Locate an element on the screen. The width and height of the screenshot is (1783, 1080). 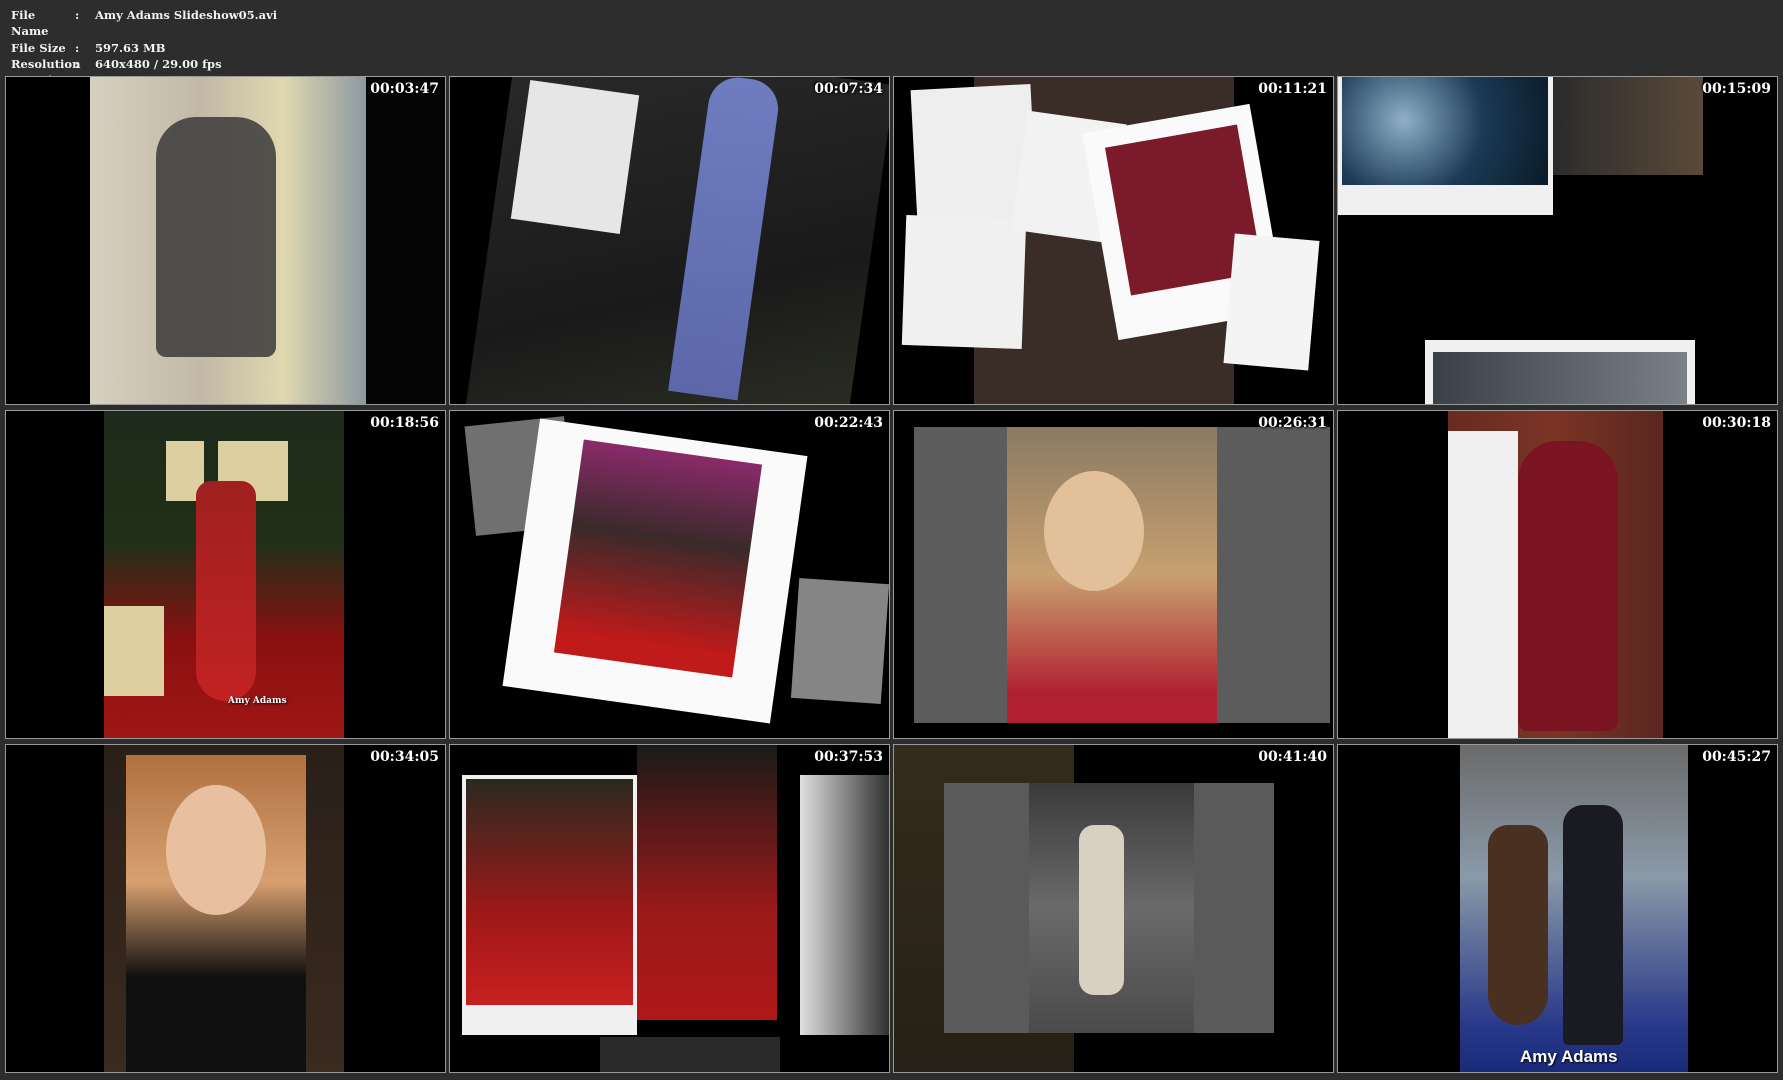
timestamp: 00:18:56 is located at coordinates (404, 423).